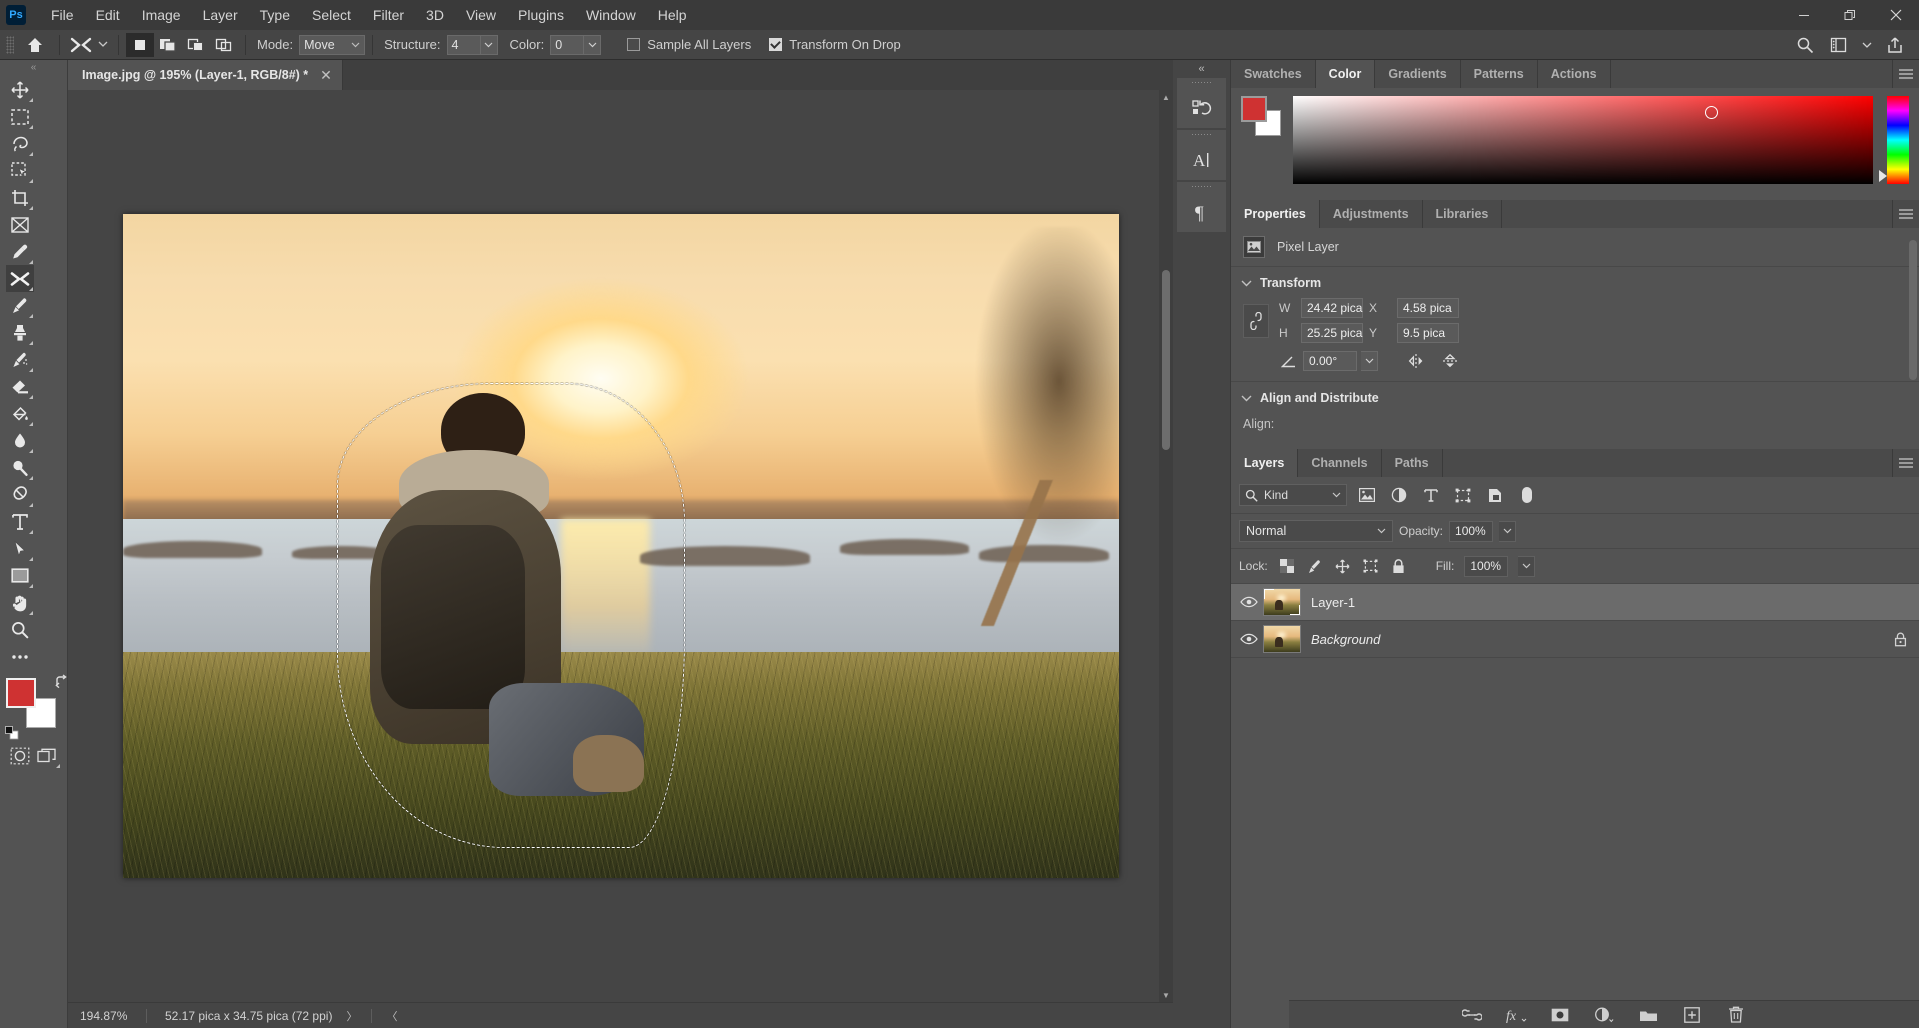 The width and height of the screenshot is (1919, 1028). What do you see at coordinates (20, 332) in the screenshot?
I see `clone-stamp-tool` at bounding box center [20, 332].